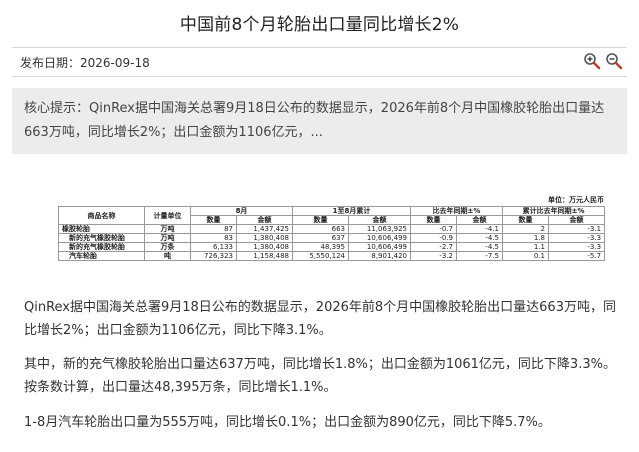  What do you see at coordinates (456, 211) in the screenshot?
I see `header-yoy: 比去年同期±%` at bounding box center [456, 211].